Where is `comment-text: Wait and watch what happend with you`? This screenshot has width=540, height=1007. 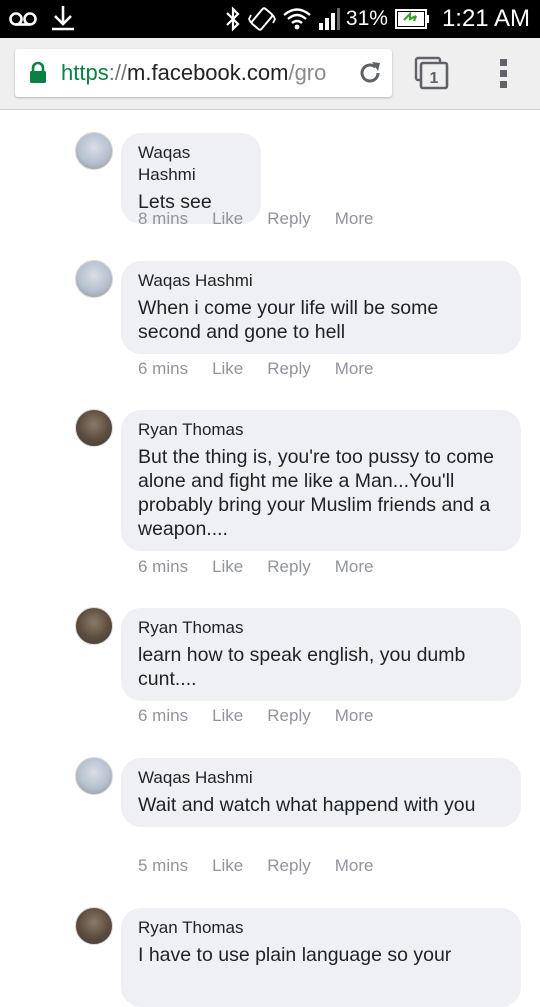 comment-text: Wait and watch what happend with you is located at coordinates (307, 805).